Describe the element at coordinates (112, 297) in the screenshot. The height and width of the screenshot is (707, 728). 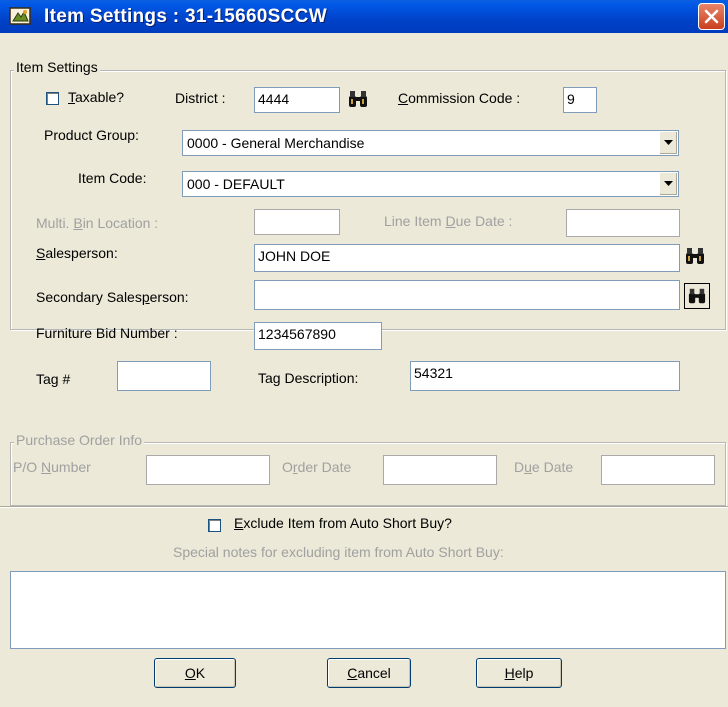
I see `secondary-salesperson-main-label: Secondary Salesperson:` at that location.